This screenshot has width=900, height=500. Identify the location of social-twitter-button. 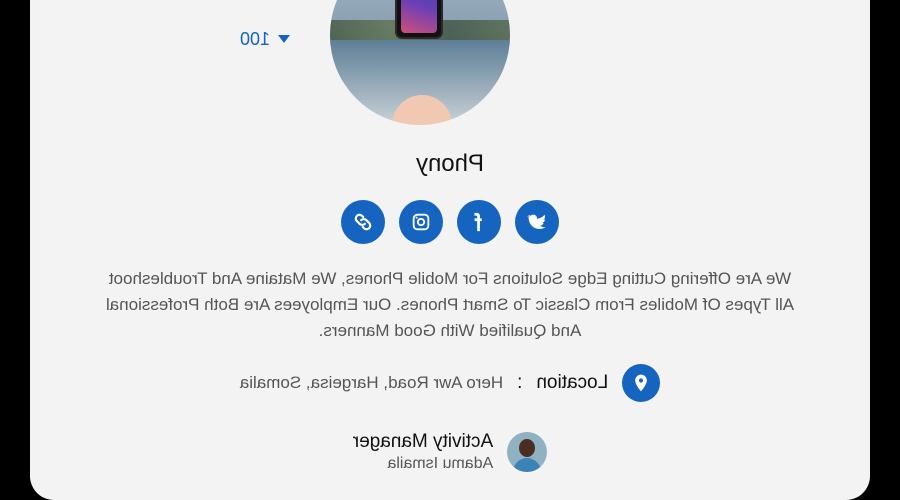
(537, 222).